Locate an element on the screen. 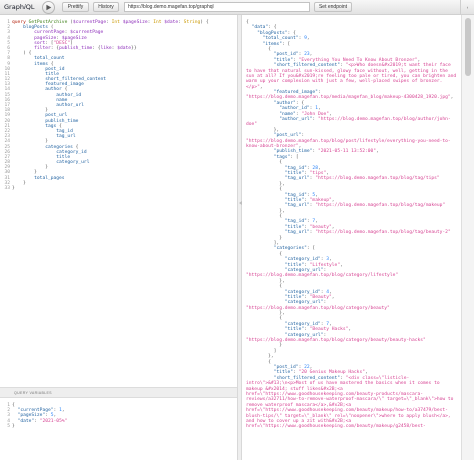  code-token: "2021-05%" is located at coordinates (53, 421).